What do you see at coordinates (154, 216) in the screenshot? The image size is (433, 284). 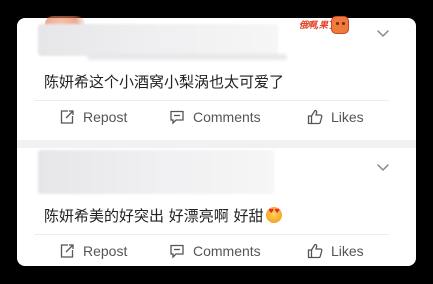 I see `comment-text-content: 陈妍希美的好突出 好漂亮啊 好甜` at bounding box center [154, 216].